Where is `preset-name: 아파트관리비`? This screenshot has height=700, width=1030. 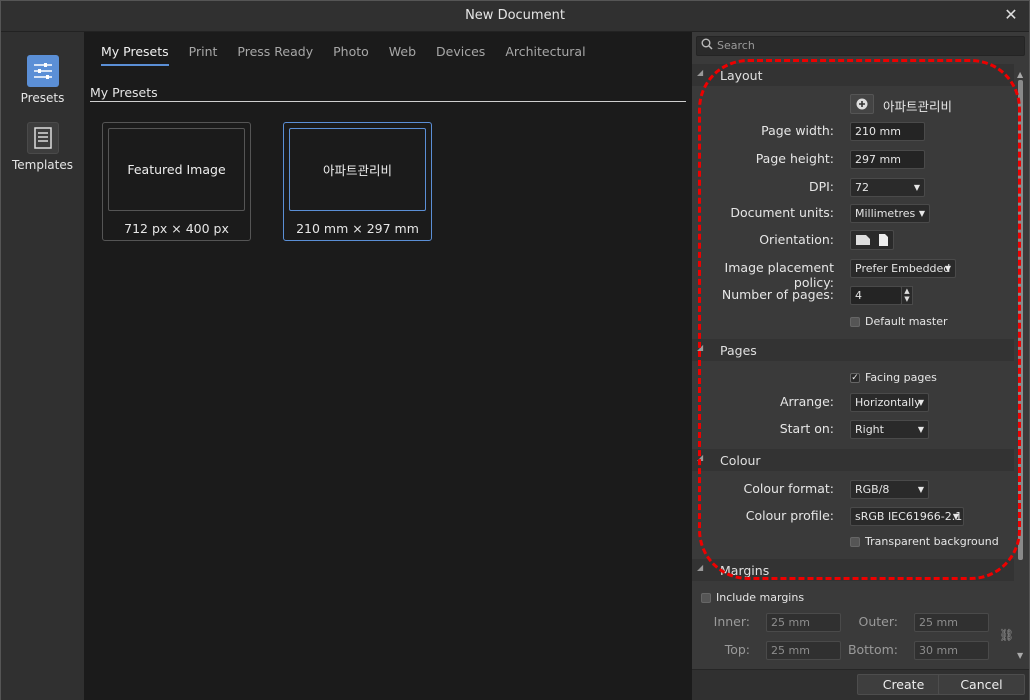
preset-name: 아파트관리비 is located at coordinates (357, 170).